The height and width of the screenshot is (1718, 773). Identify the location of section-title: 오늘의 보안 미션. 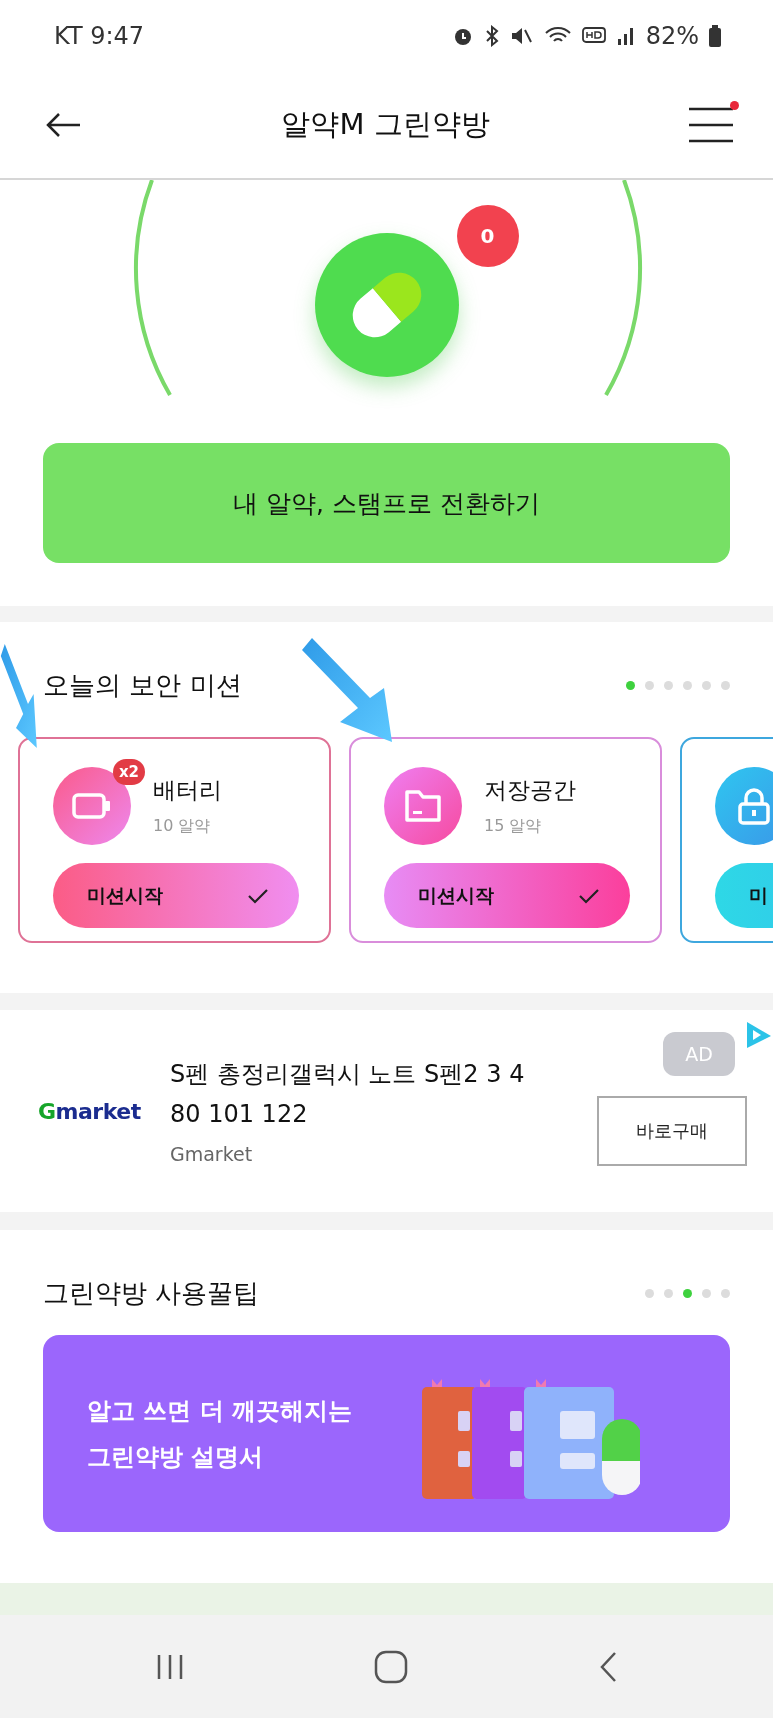
(142, 685).